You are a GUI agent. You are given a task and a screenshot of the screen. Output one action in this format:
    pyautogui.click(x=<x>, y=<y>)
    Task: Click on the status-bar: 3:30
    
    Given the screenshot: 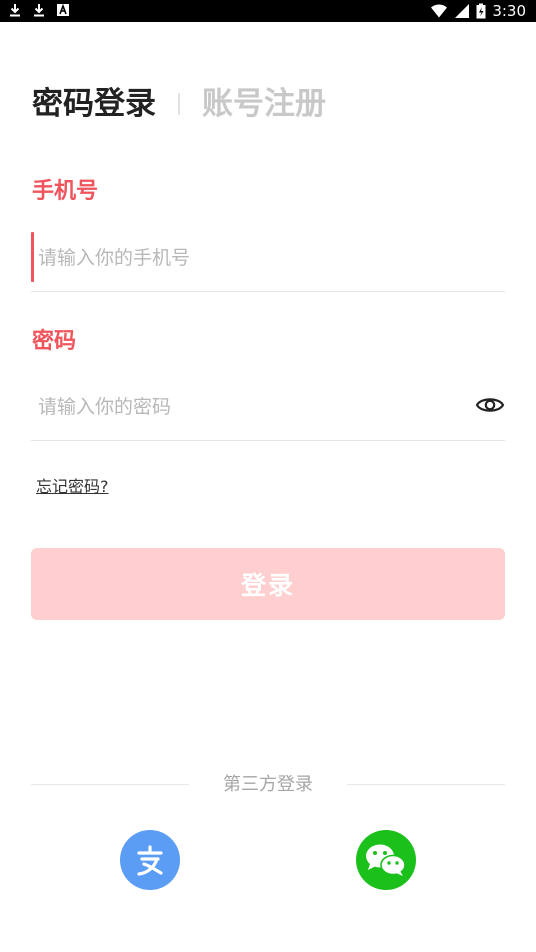 What is the action you would take?
    pyautogui.click(x=268, y=11)
    